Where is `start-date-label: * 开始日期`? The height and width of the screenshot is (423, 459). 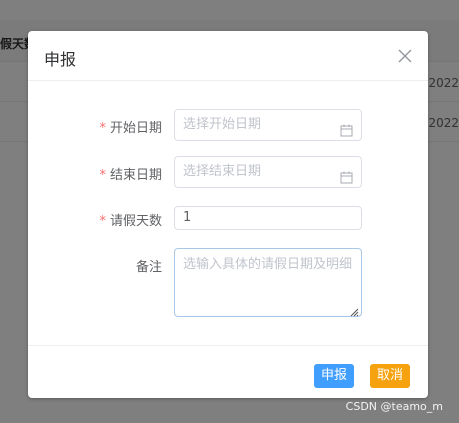
start-date-label: * 开始日期 is located at coordinates (130, 126).